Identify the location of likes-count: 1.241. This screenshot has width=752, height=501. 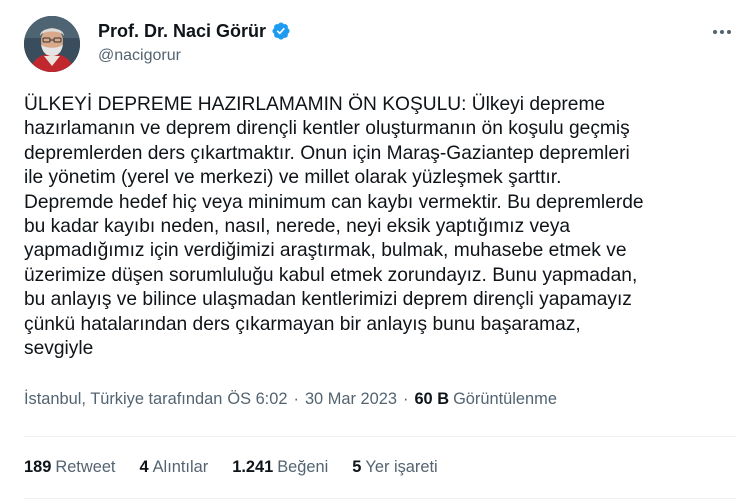
(253, 467).